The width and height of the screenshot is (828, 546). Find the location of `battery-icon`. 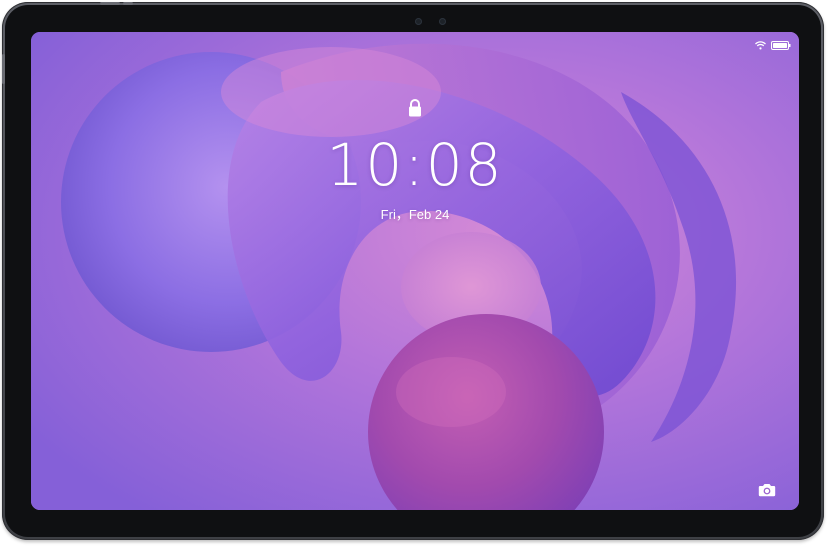

battery-icon is located at coordinates (781, 46).